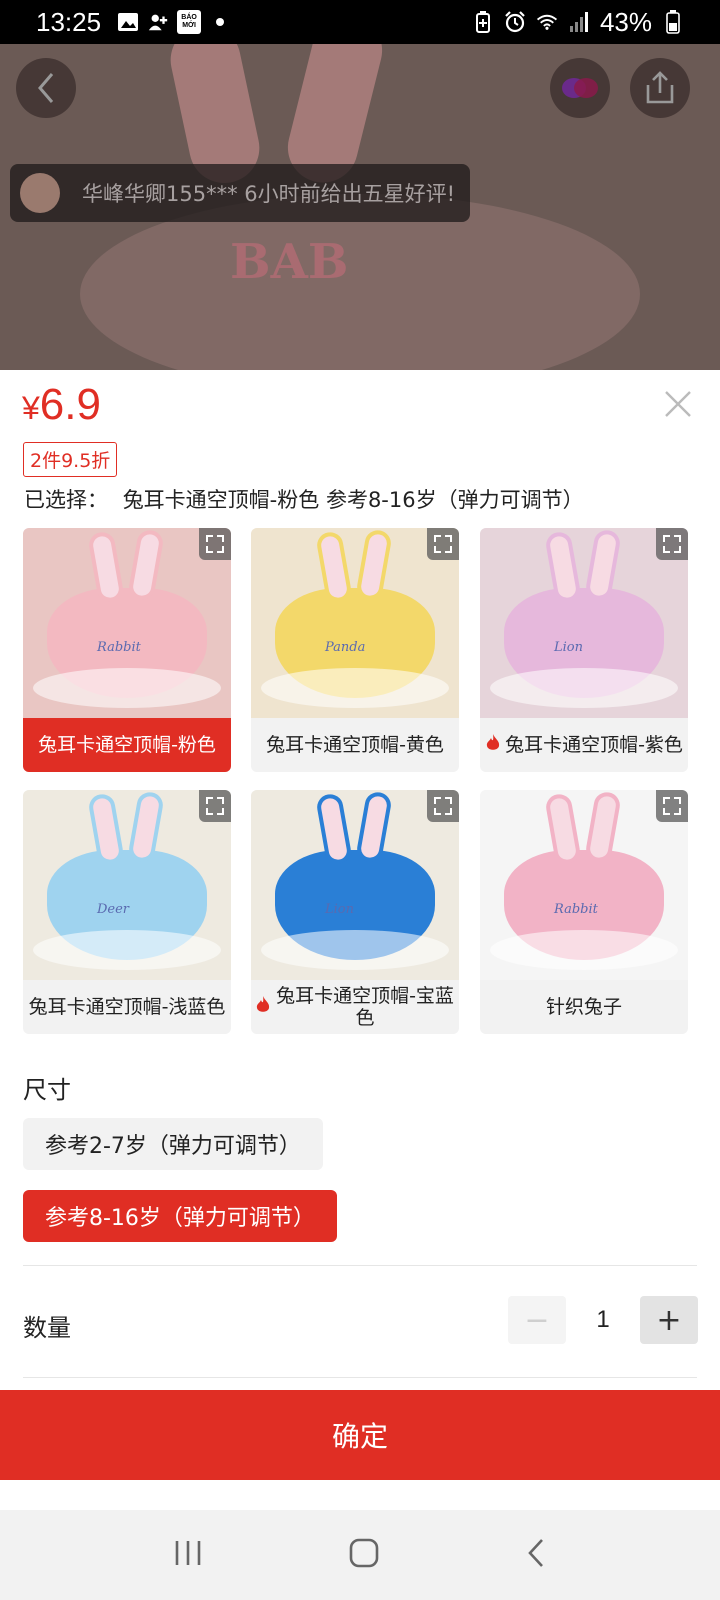 This screenshot has width=720, height=1600. What do you see at coordinates (47, 1090) in the screenshot?
I see `size-section-title: 尺寸` at bounding box center [47, 1090].